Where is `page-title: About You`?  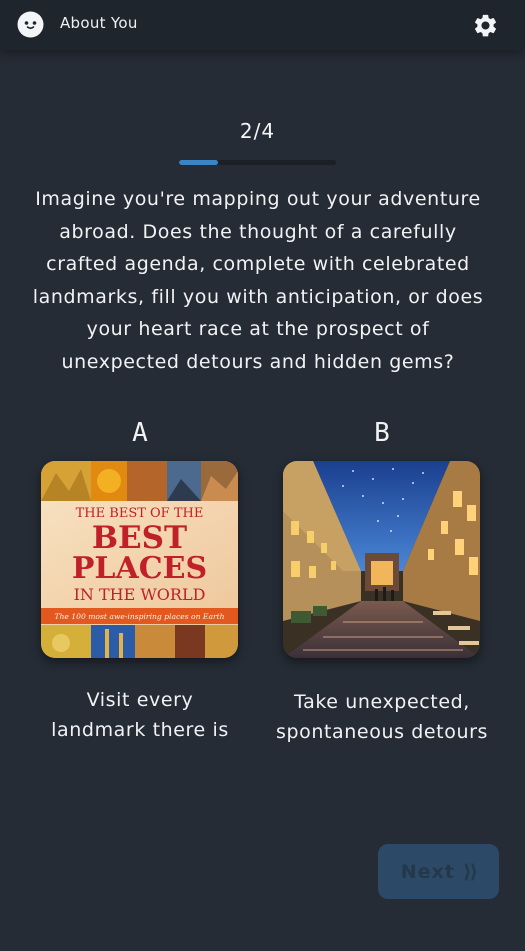
page-title: About You is located at coordinates (99, 23).